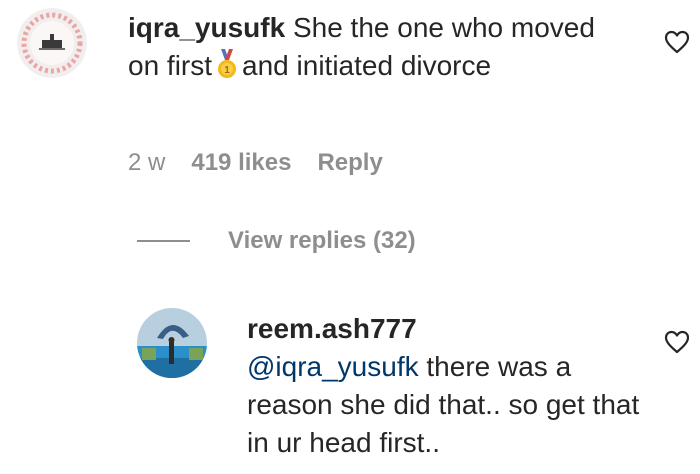 This screenshot has height=474, width=700. What do you see at coordinates (227, 64) in the screenshot?
I see `gold-medal-icon: 1` at bounding box center [227, 64].